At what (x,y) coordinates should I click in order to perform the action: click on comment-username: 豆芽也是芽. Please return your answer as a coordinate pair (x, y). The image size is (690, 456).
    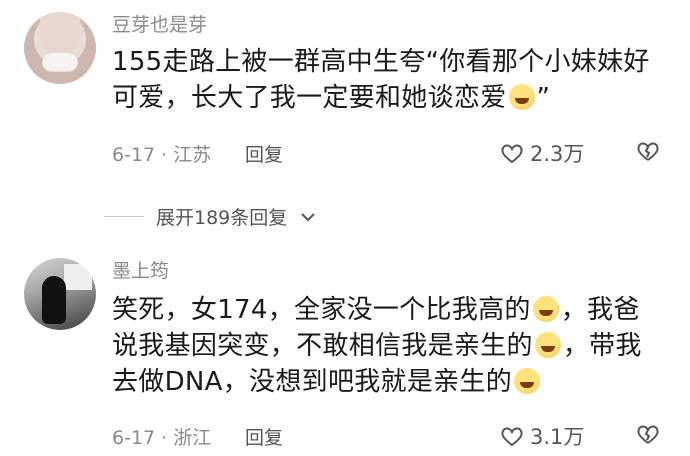
    Looking at the image, I should click on (159, 23).